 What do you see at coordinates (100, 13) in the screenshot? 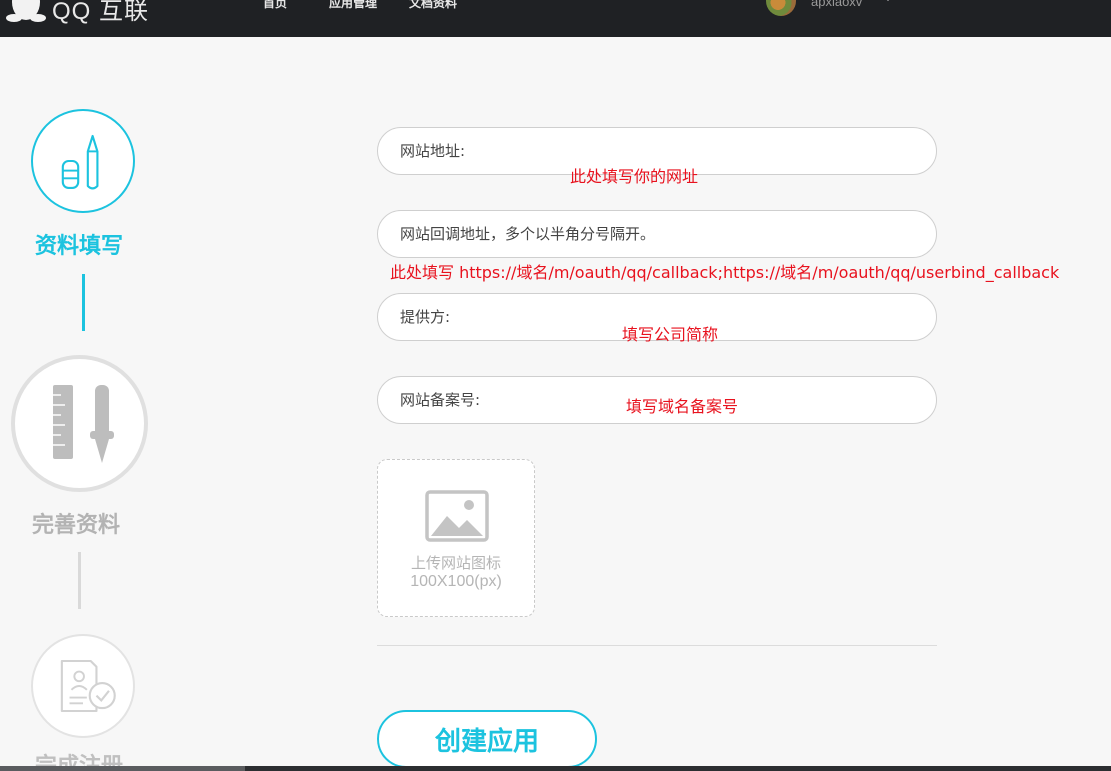
I see `brand-title: QQ 互联` at bounding box center [100, 13].